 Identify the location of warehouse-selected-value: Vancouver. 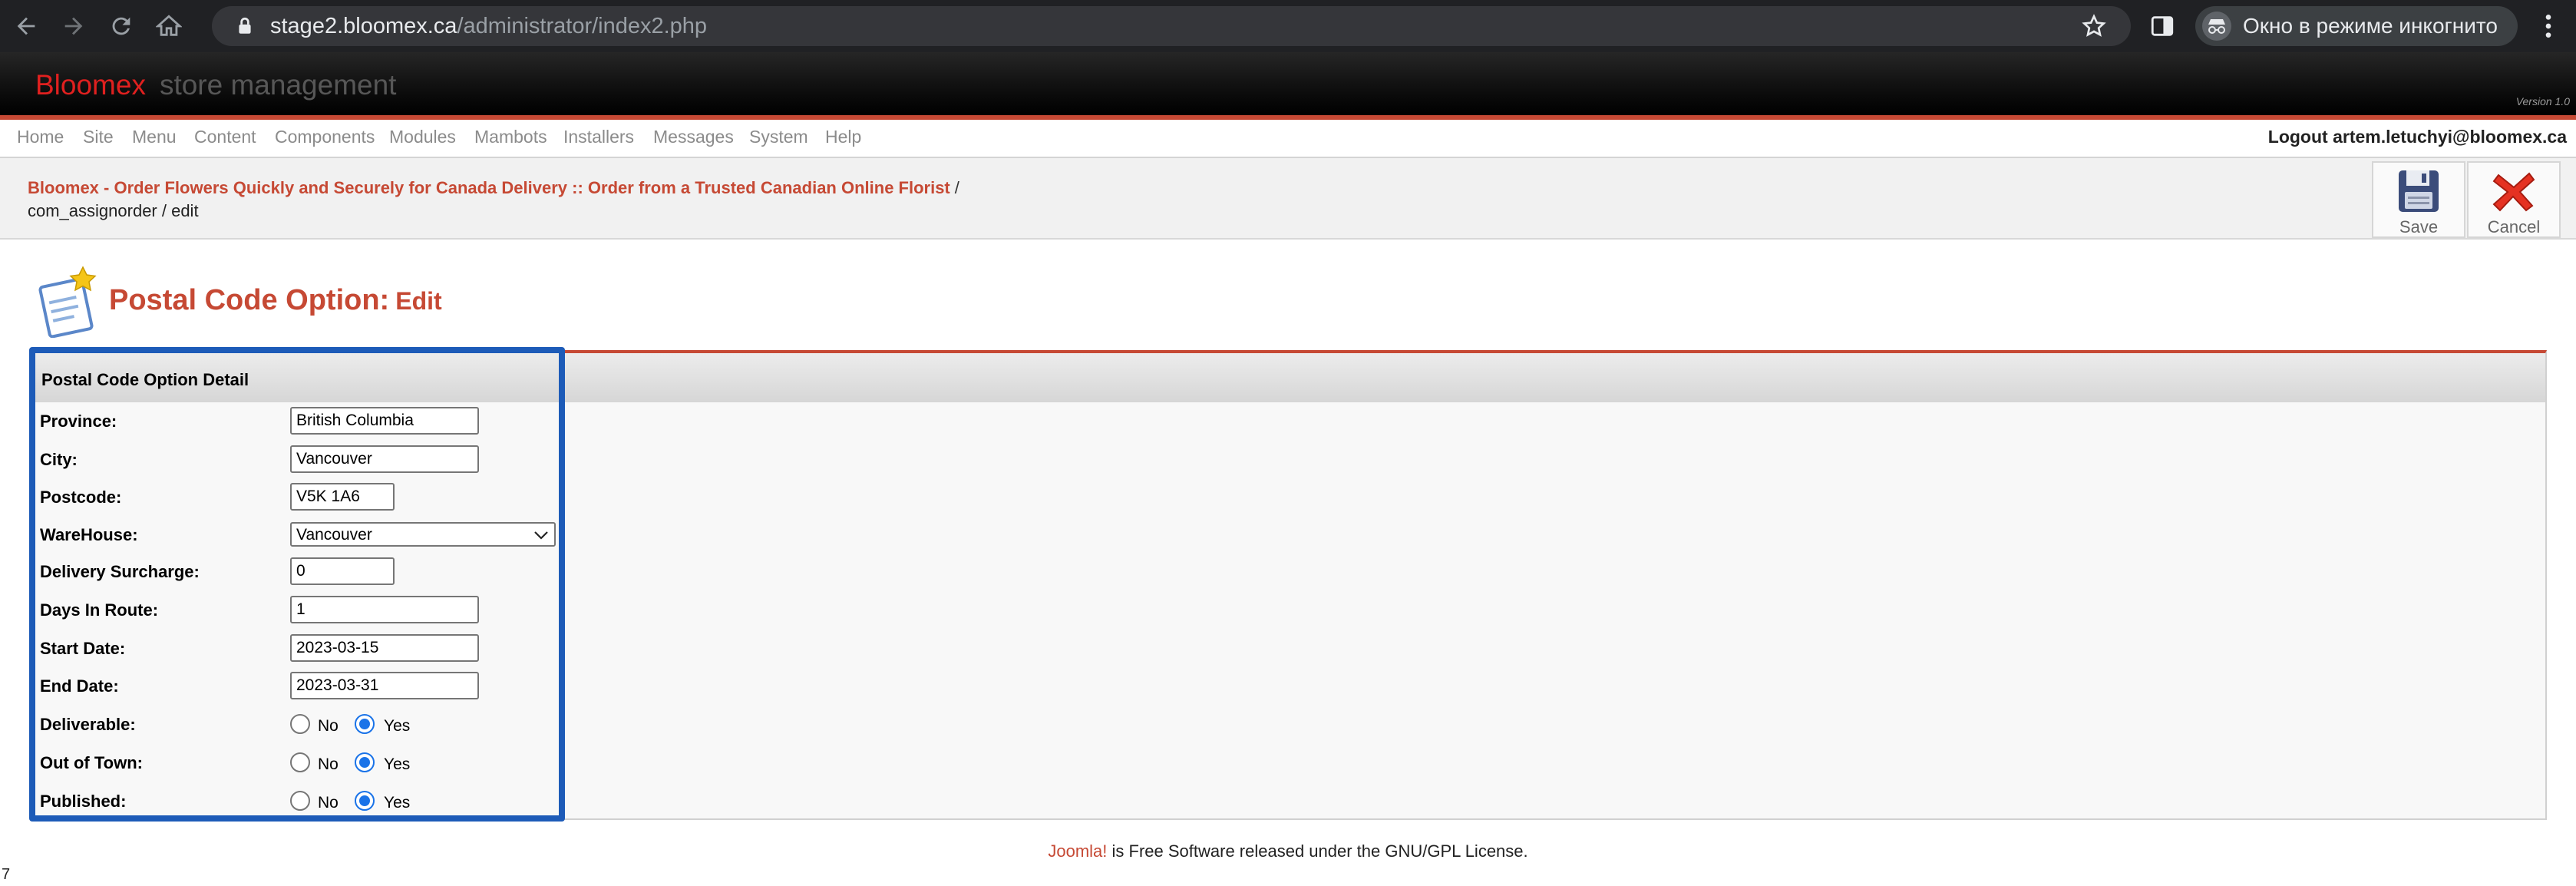
(334, 535).